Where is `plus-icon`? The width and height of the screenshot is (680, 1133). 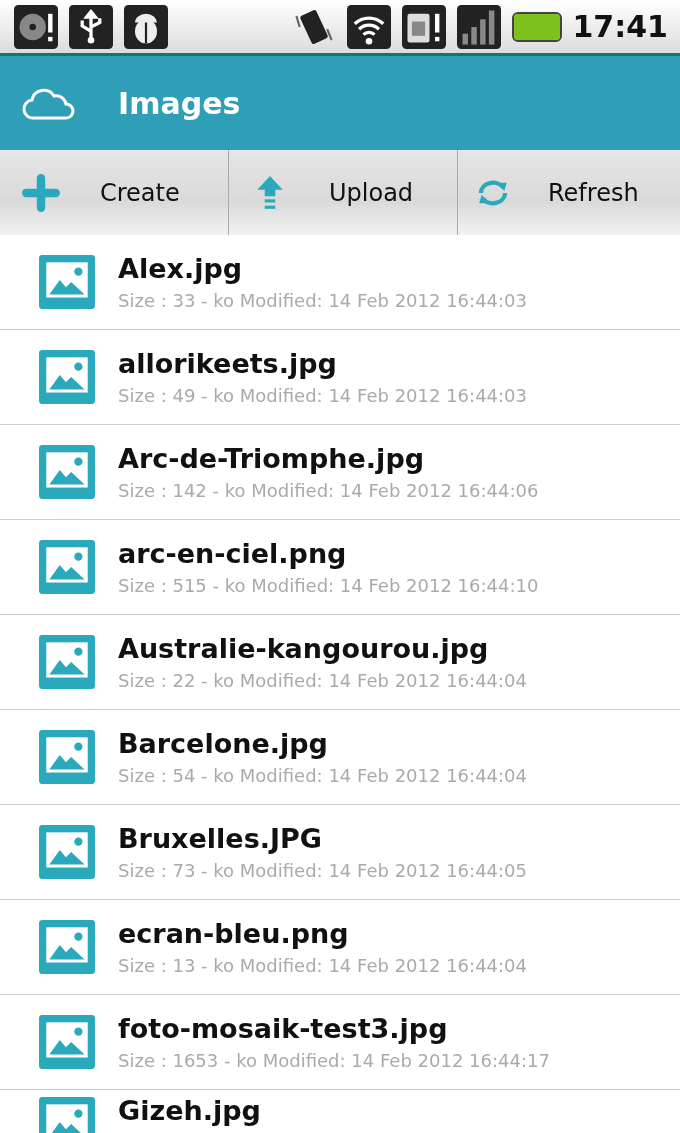 plus-icon is located at coordinates (41, 192).